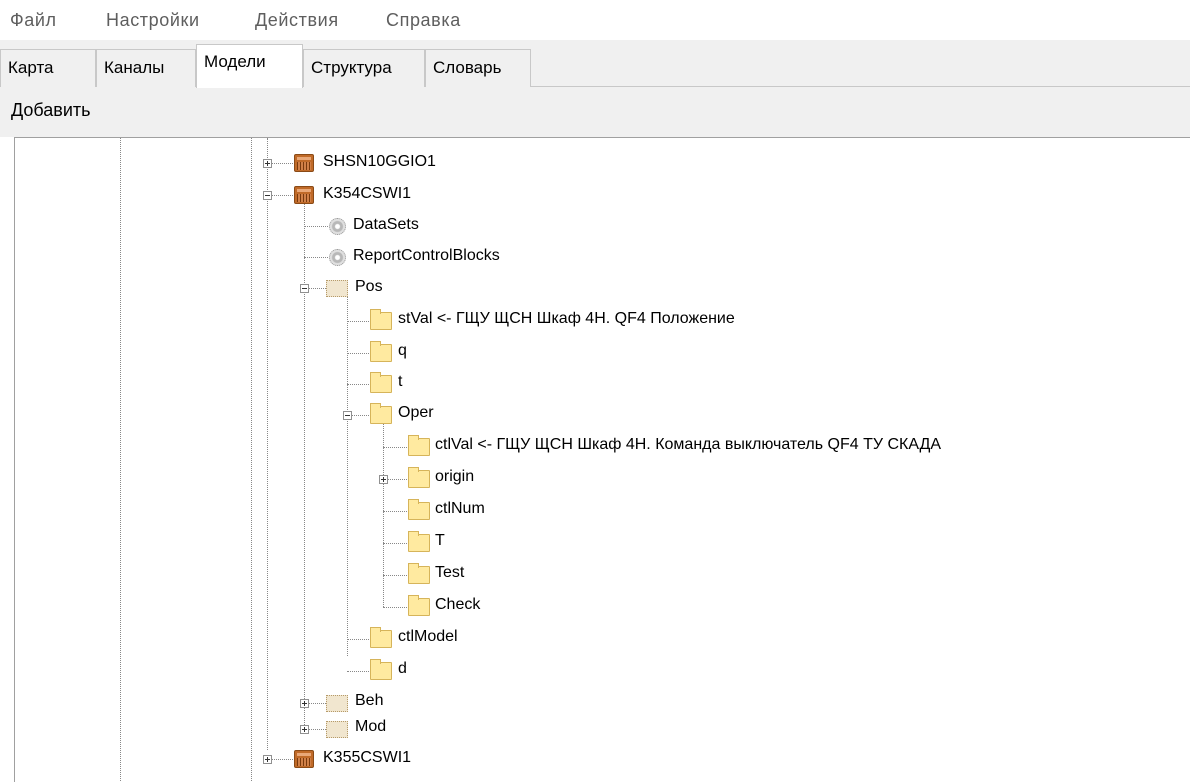 This screenshot has height=782, width=1190. What do you see at coordinates (478, 68) in the screenshot?
I see `tab-dictionary: Словарь` at bounding box center [478, 68].